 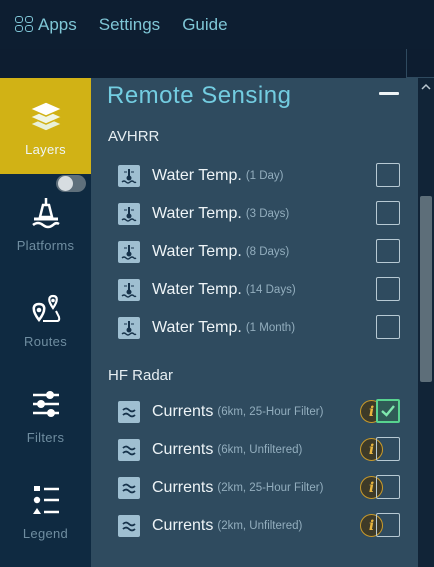 I want to click on layer-detail: (14 Days), so click(x=270, y=290).